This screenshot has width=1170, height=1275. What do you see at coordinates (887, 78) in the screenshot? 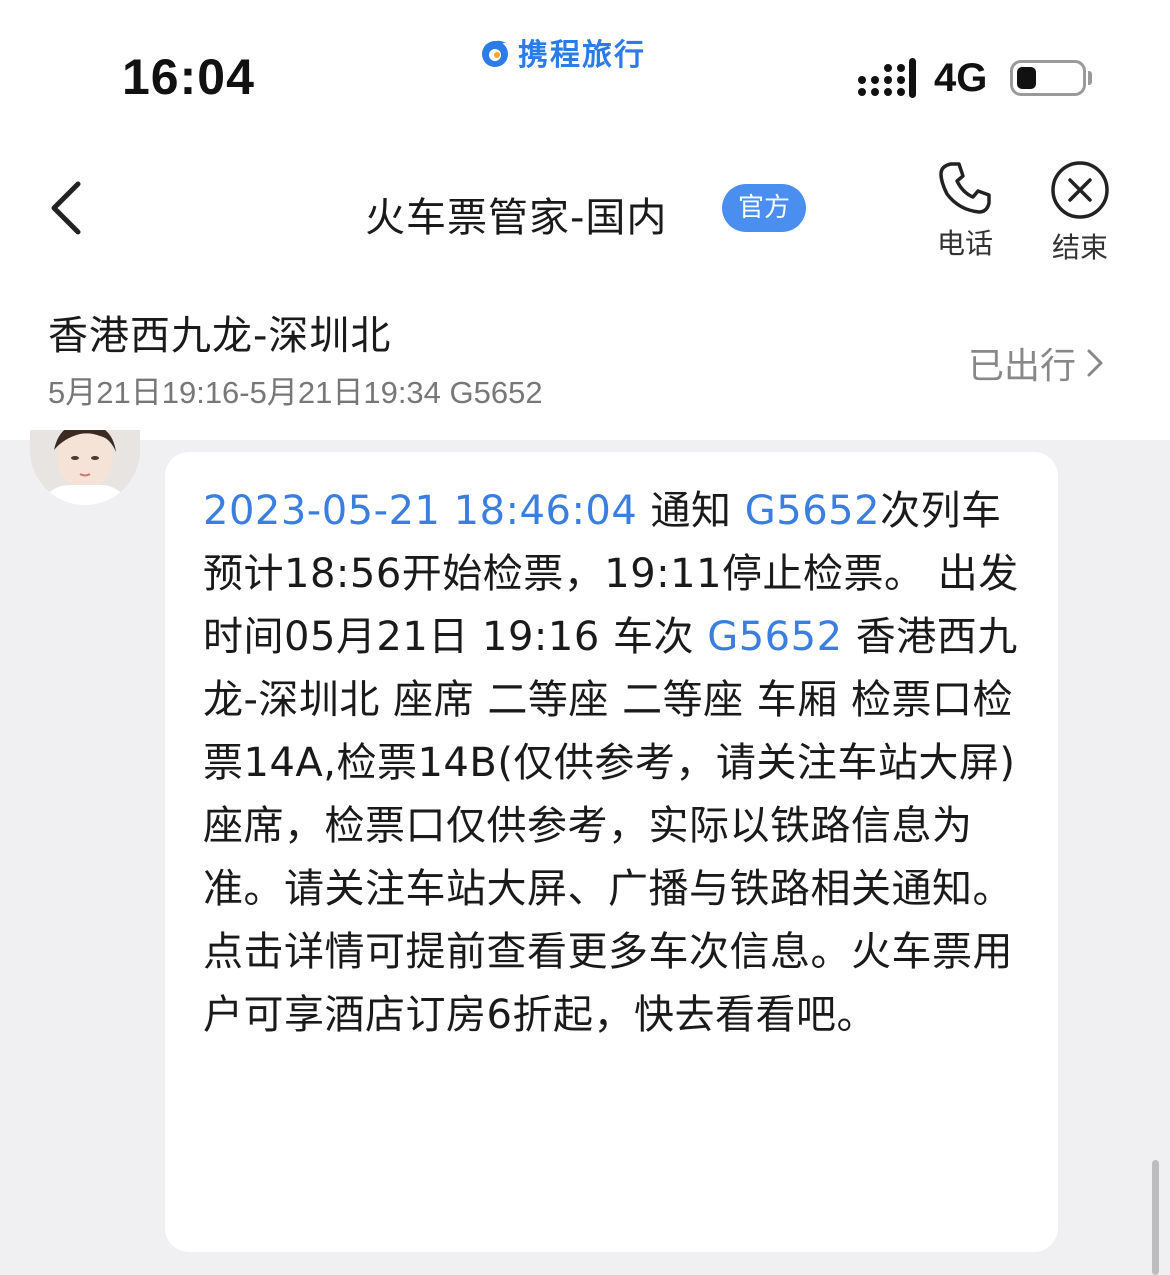
I see `signal-icon` at bounding box center [887, 78].